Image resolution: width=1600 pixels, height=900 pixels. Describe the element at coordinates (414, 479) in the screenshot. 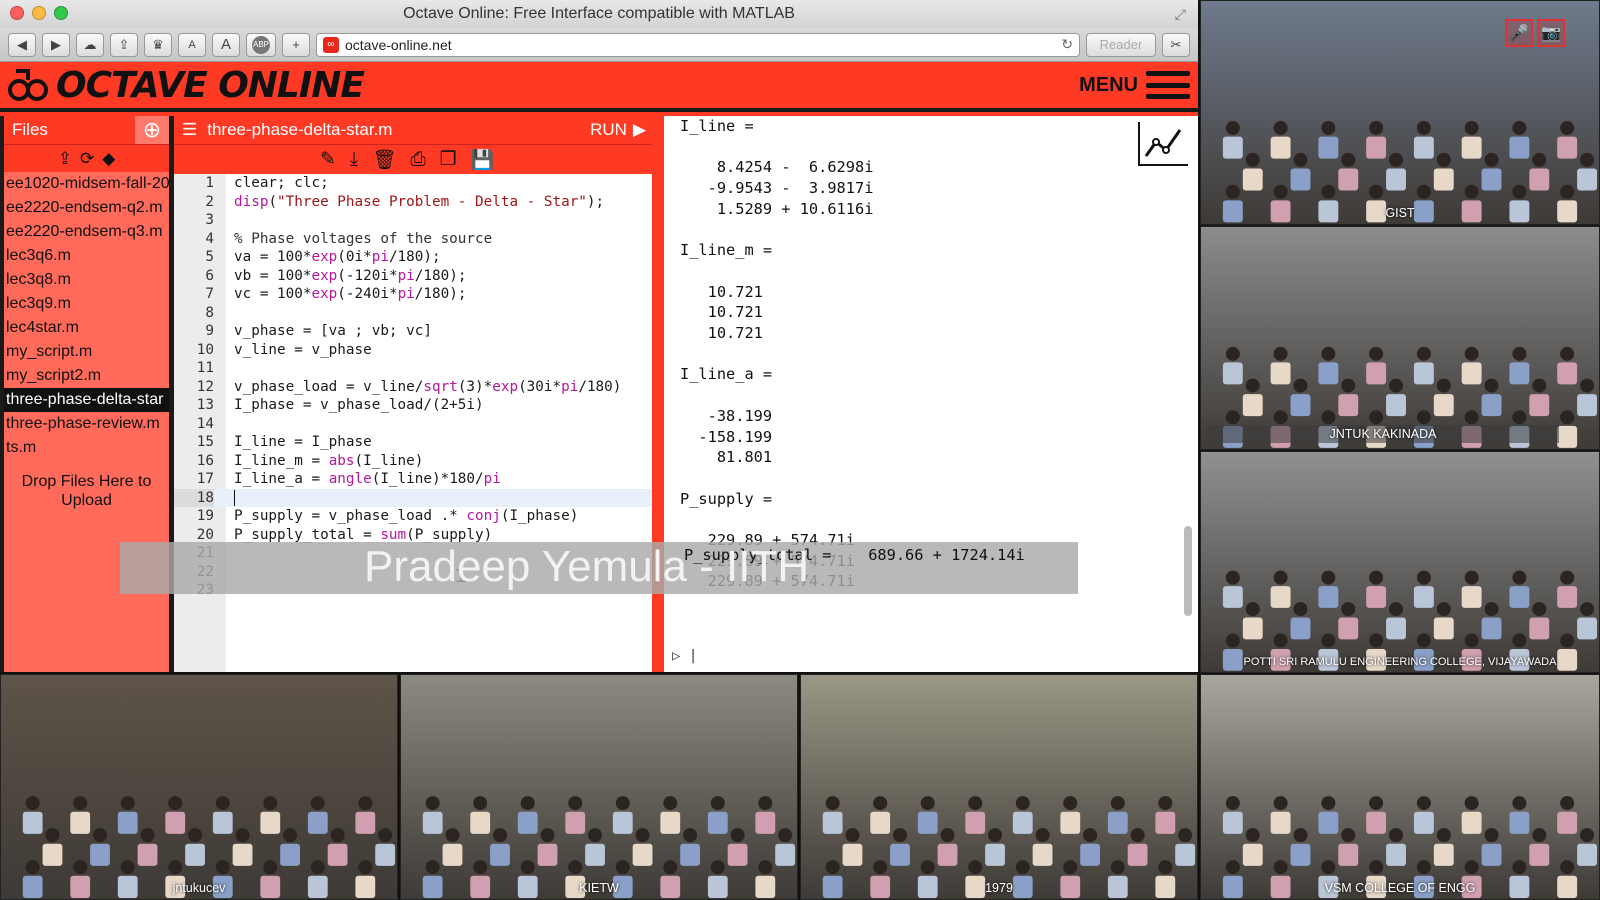

I see `code-line: 17 I_line_a = angle(I_line)*180/pi` at that location.